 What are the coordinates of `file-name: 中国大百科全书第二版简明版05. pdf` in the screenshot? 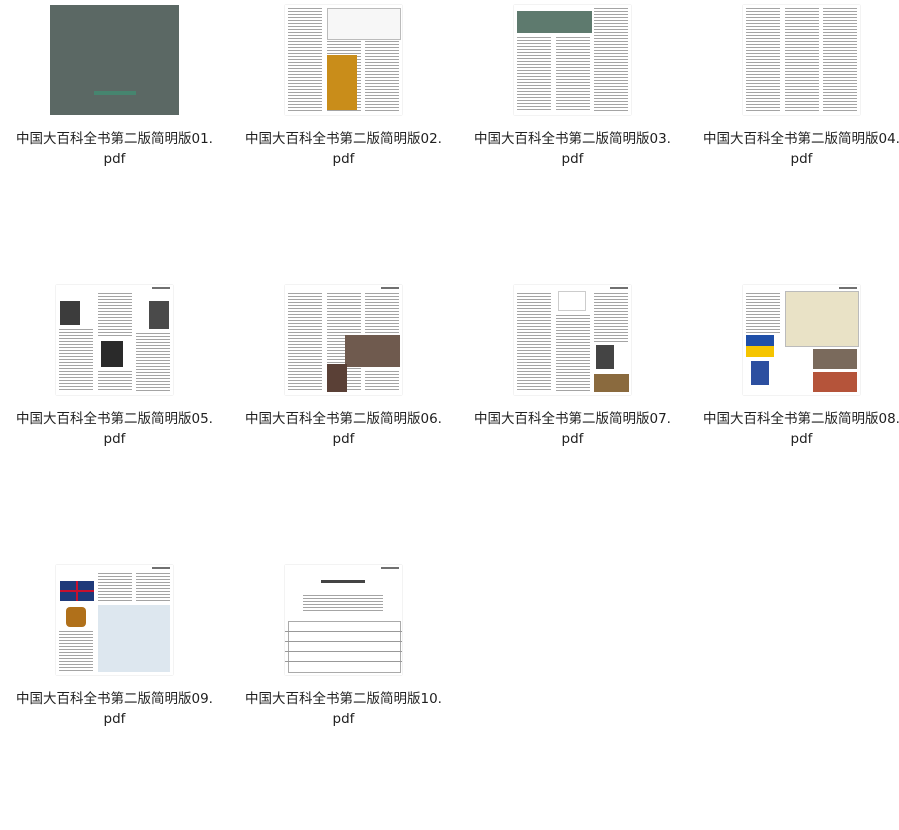 It's located at (114, 429).